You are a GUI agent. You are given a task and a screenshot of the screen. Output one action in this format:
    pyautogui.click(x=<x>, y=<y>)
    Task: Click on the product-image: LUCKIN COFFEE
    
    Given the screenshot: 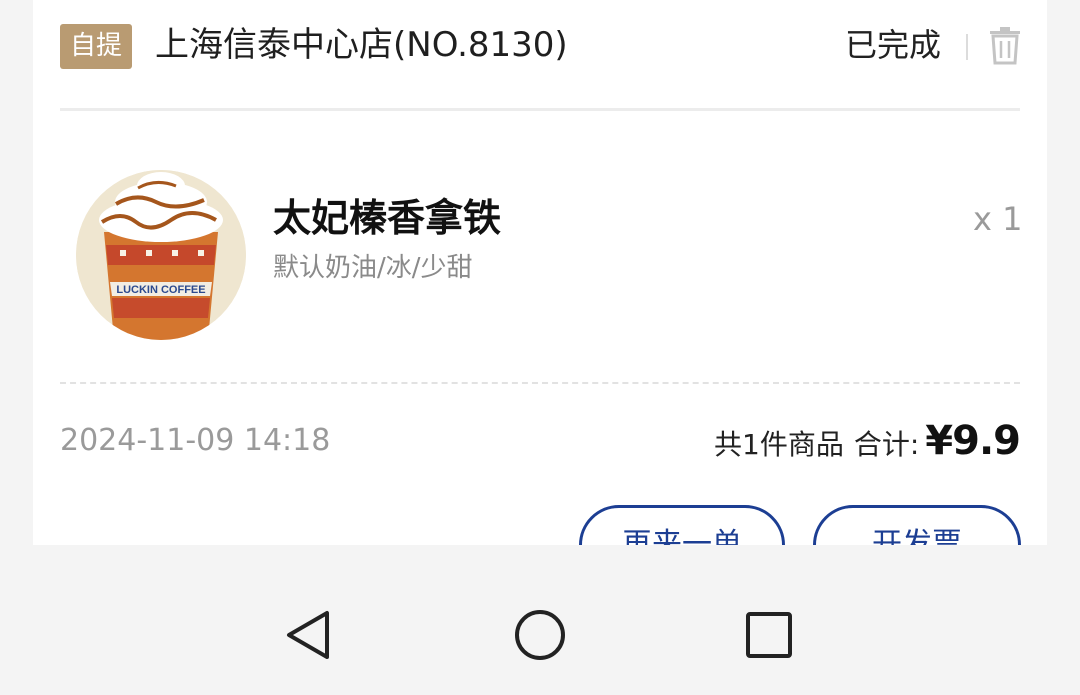 What is the action you would take?
    pyautogui.click(x=161, y=255)
    